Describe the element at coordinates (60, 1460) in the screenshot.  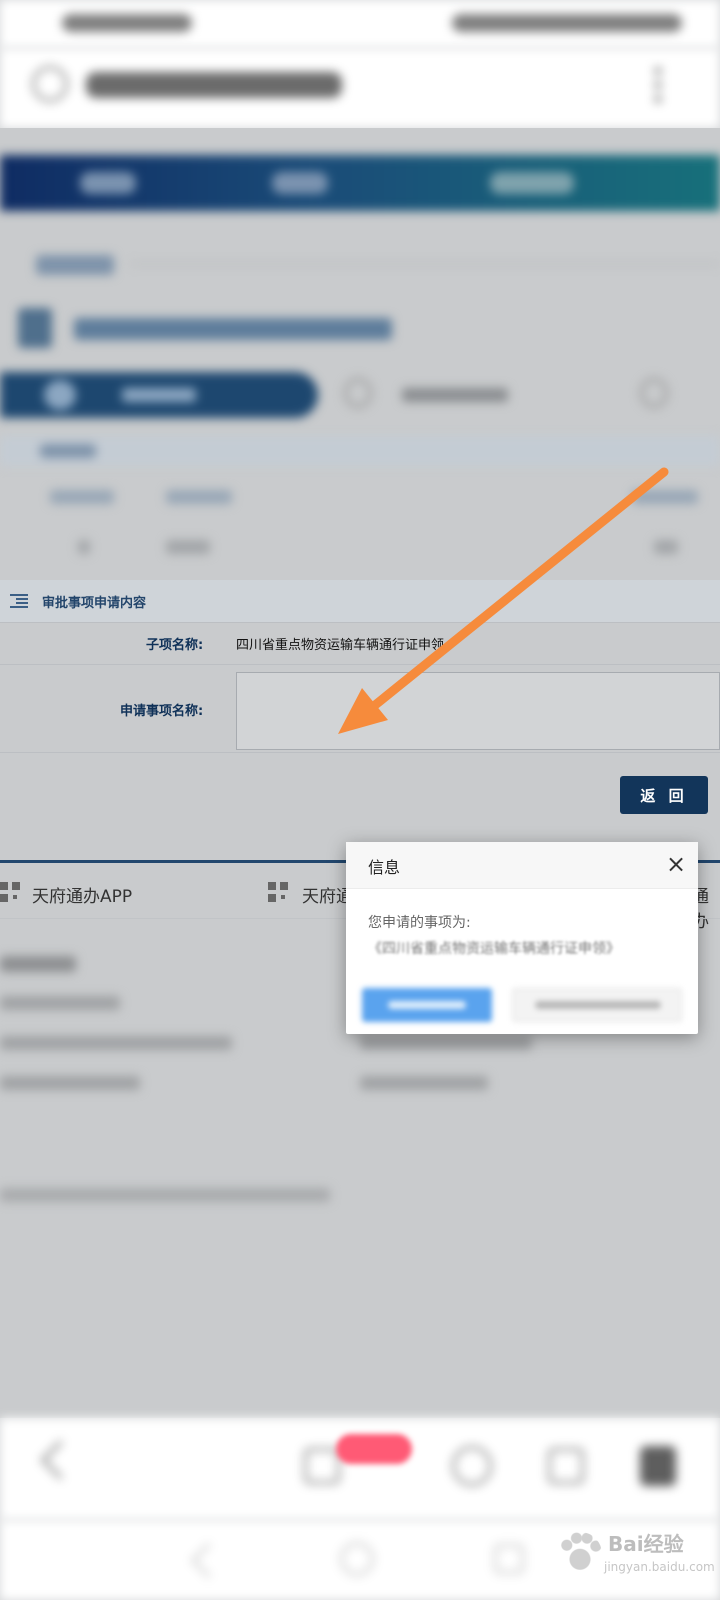
I see `back-icon` at that location.